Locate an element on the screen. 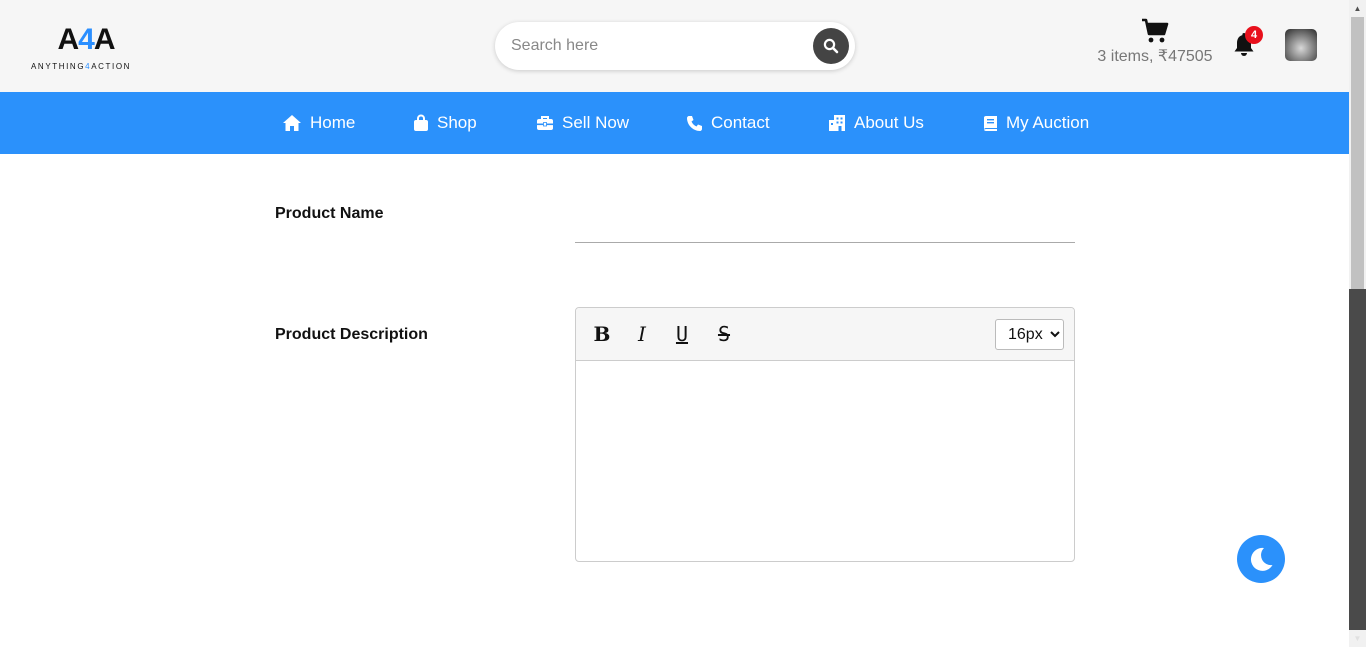 This screenshot has height=647, width=1366. editor-toolbar: B I U S 16px is located at coordinates (825, 334).